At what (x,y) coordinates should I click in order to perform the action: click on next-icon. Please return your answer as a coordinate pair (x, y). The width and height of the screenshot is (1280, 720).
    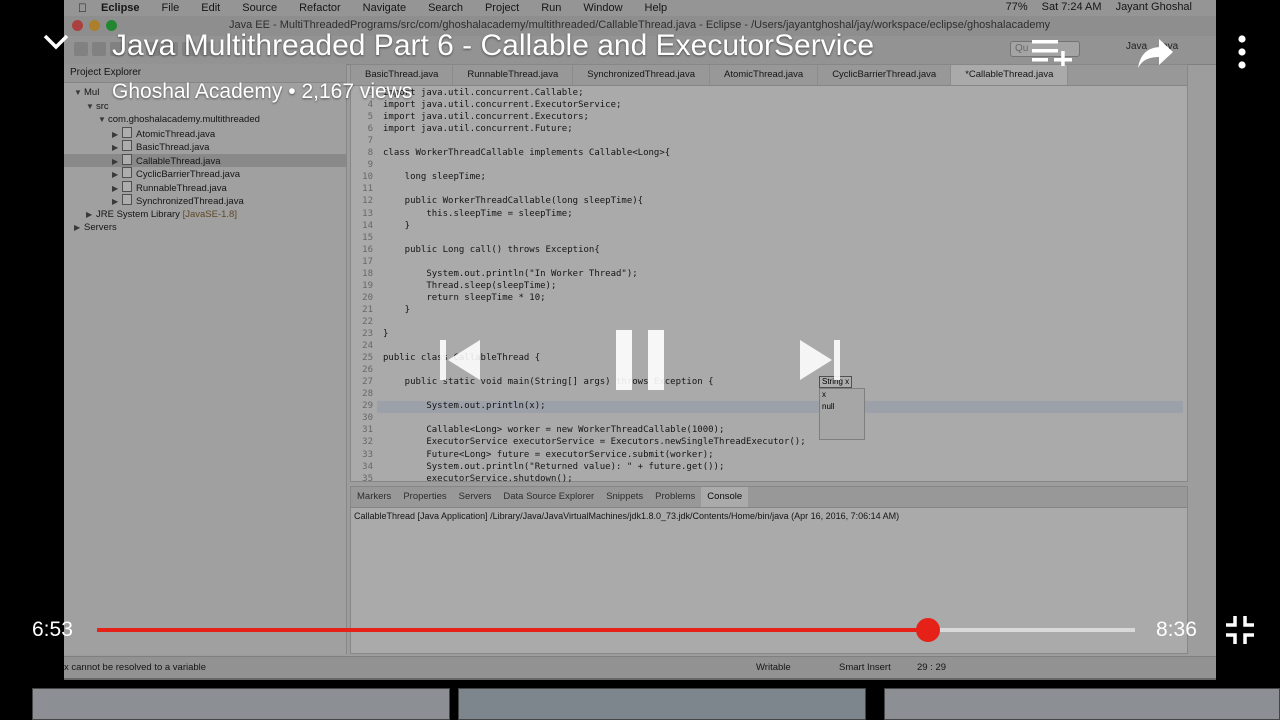
    Looking at the image, I should click on (820, 362).